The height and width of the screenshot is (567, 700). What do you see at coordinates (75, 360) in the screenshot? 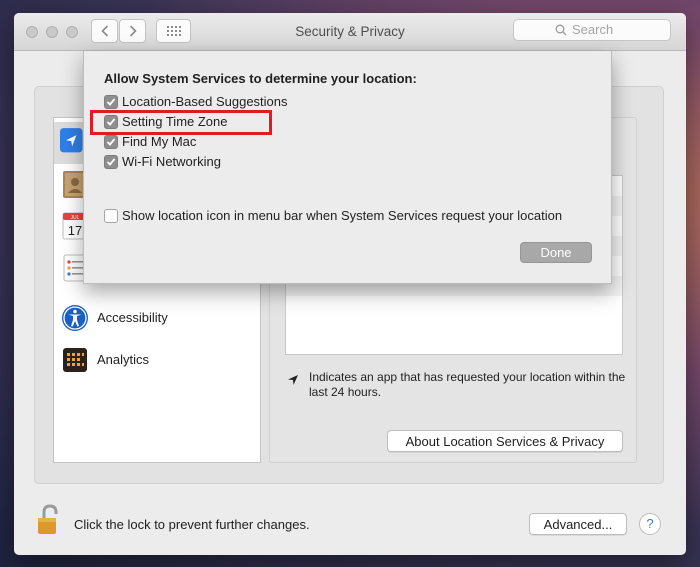
I see `analytics-icon` at bounding box center [75, 360].